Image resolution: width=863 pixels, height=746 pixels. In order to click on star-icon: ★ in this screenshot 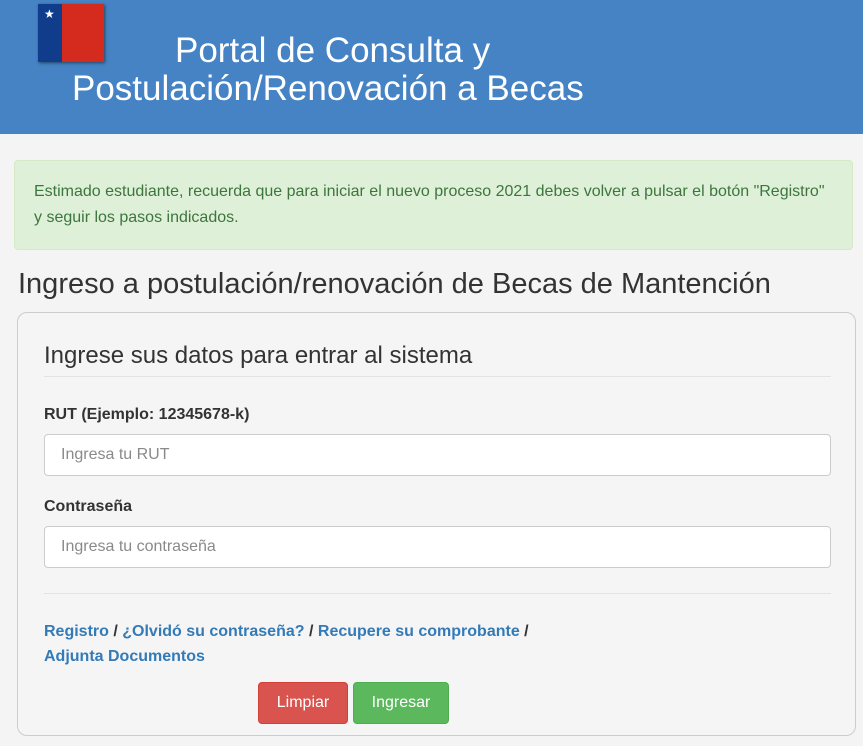, I will do `click(49, 14)`.